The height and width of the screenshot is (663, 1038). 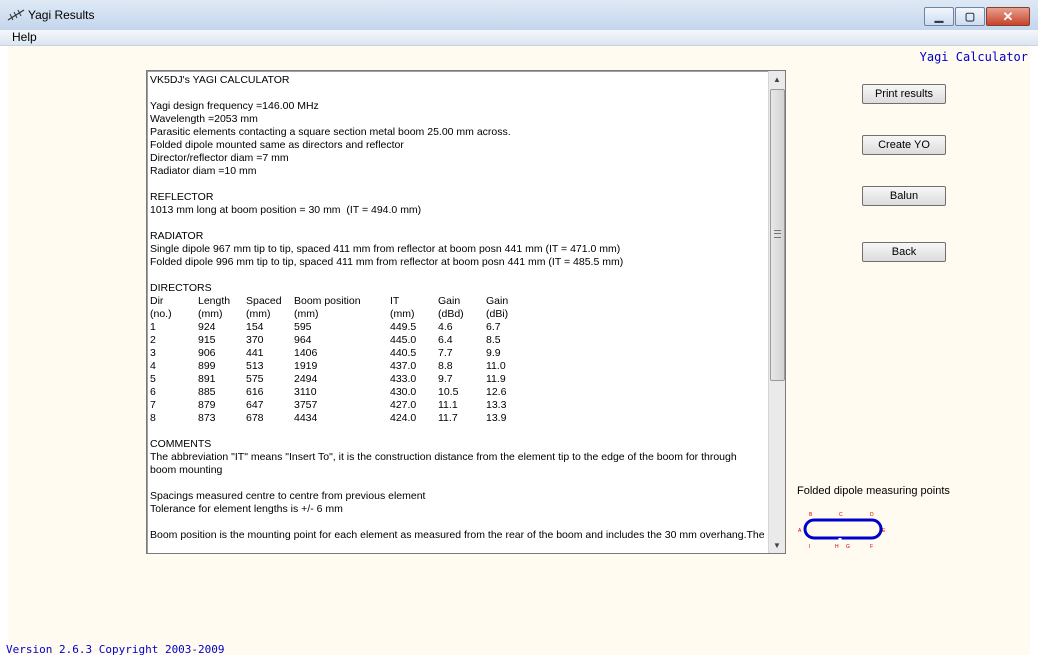 I want to click on maximize-button: ▢, so click(x=970, y=16).